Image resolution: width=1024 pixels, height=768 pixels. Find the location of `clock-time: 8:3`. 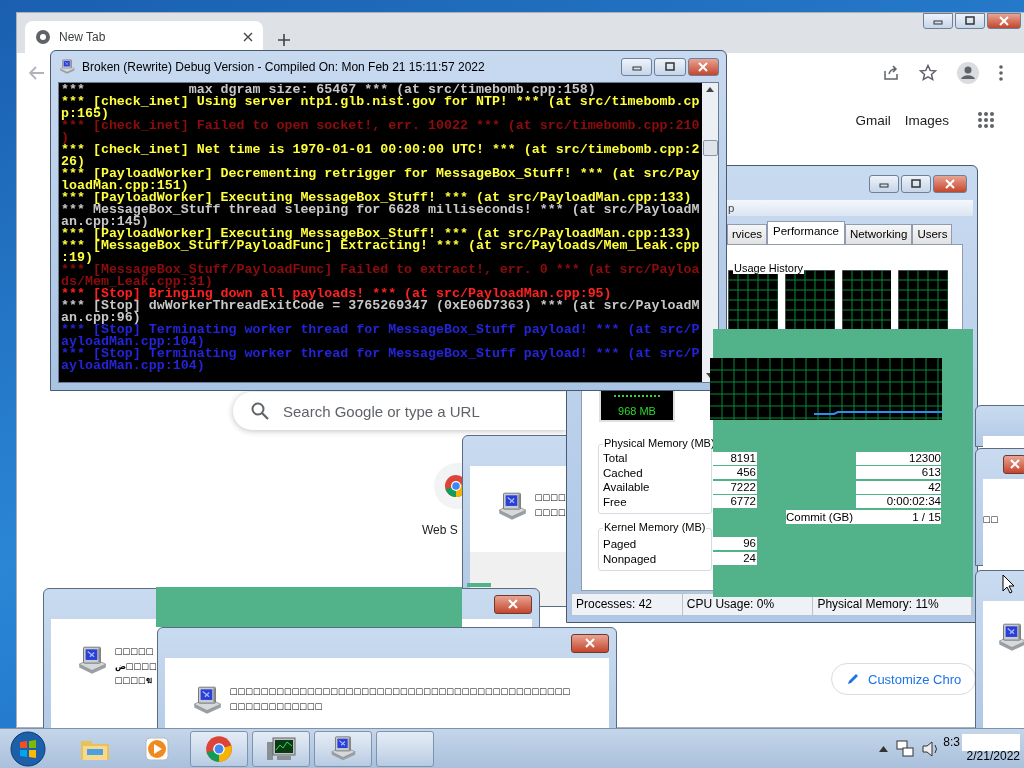

clock-time: 8:3 is located at coordinates (951, 741).